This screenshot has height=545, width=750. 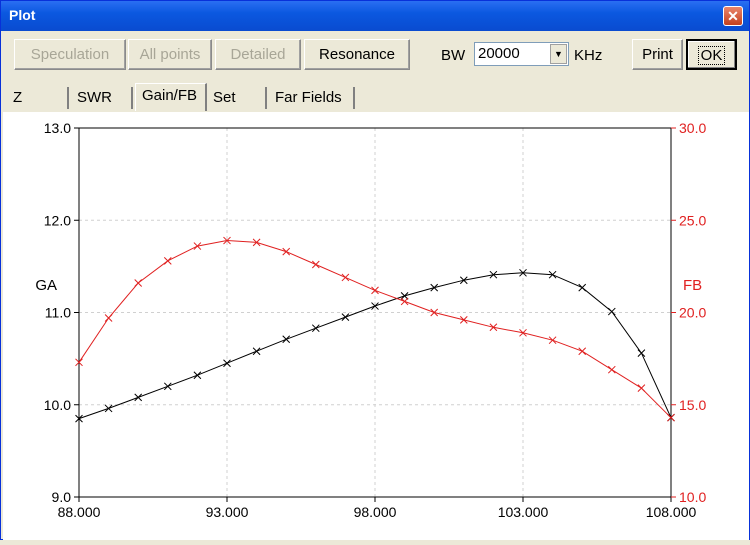 What do you see at coordinates (171, 97) in the screenshot?
I see `tab-gain-fb: Gain/FB` at bounding box center [171, 97].